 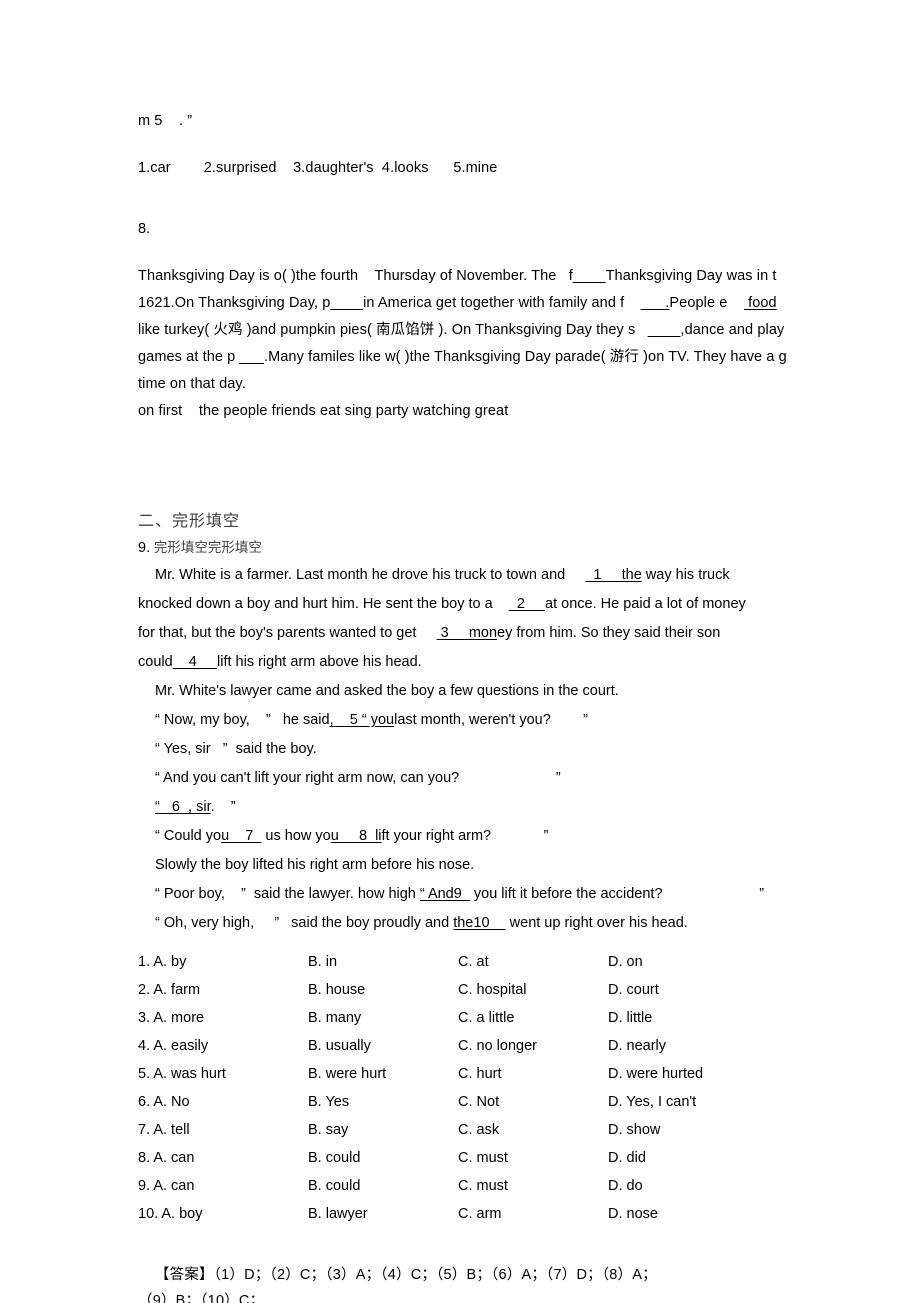 I want to click on option-8-c: C. must, so click(x=533, y=1158).